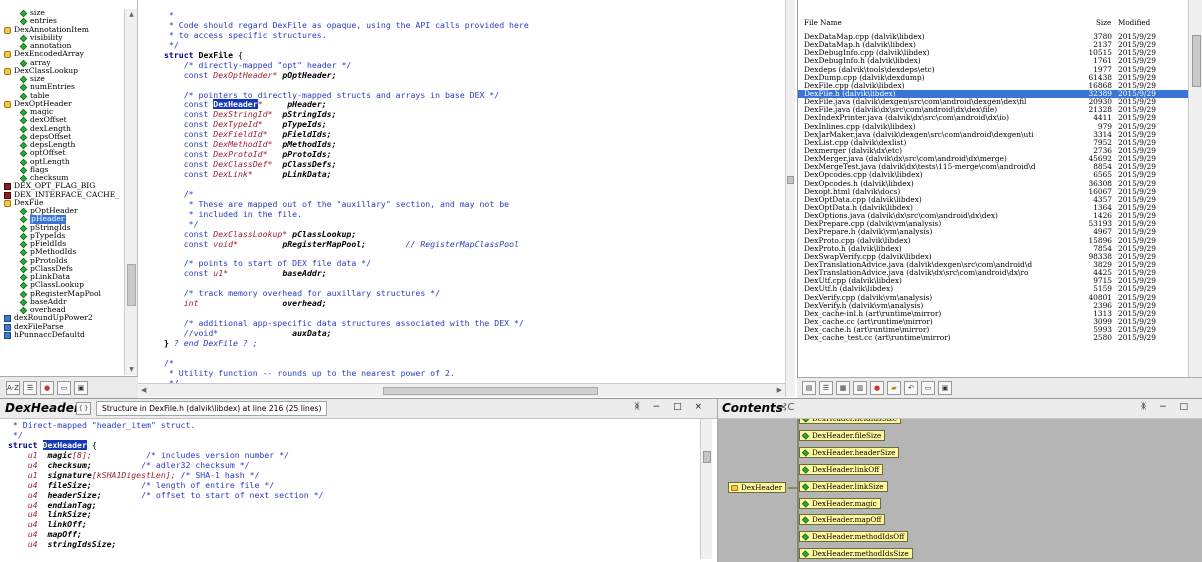  Describe the element at coordinates (62, 334) in the screenshot. I see `tree-item: hPunnaccDefaultd` at that location.